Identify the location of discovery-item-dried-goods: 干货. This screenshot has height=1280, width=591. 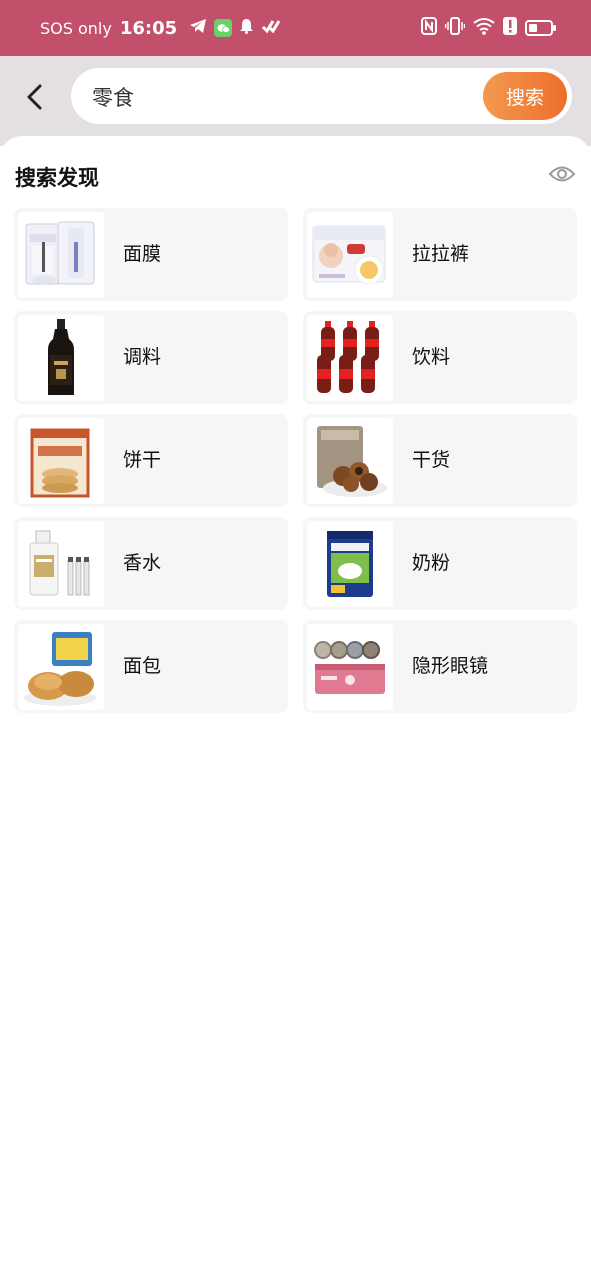
(440, 460).